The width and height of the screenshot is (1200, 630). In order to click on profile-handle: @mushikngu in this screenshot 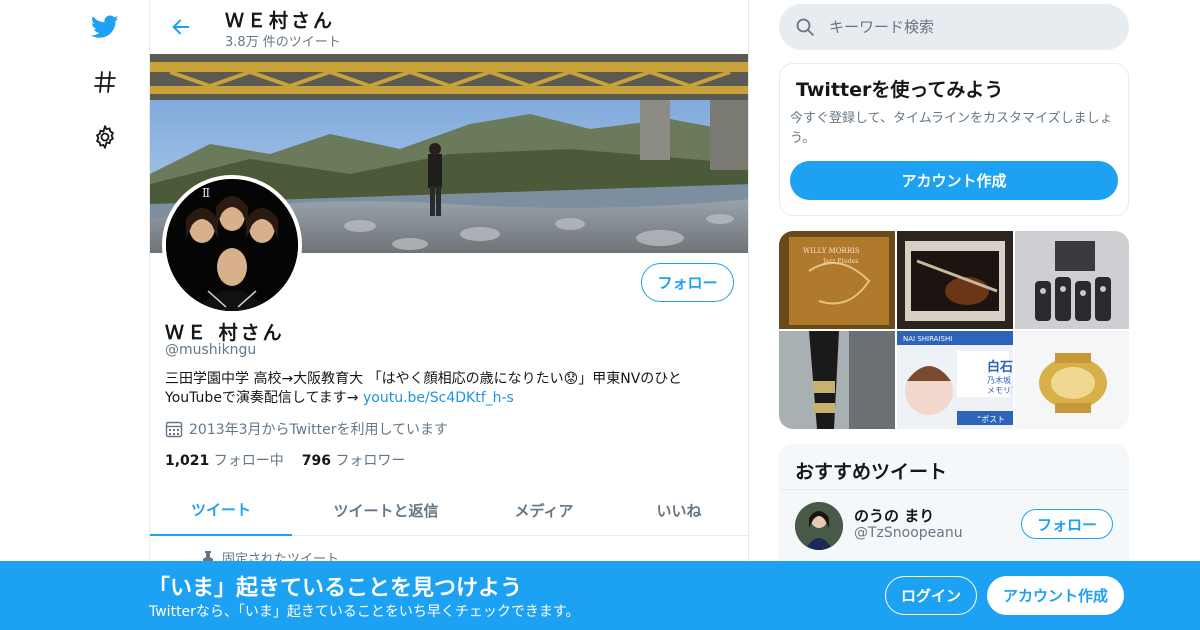, I will do `click(211, 350)`.